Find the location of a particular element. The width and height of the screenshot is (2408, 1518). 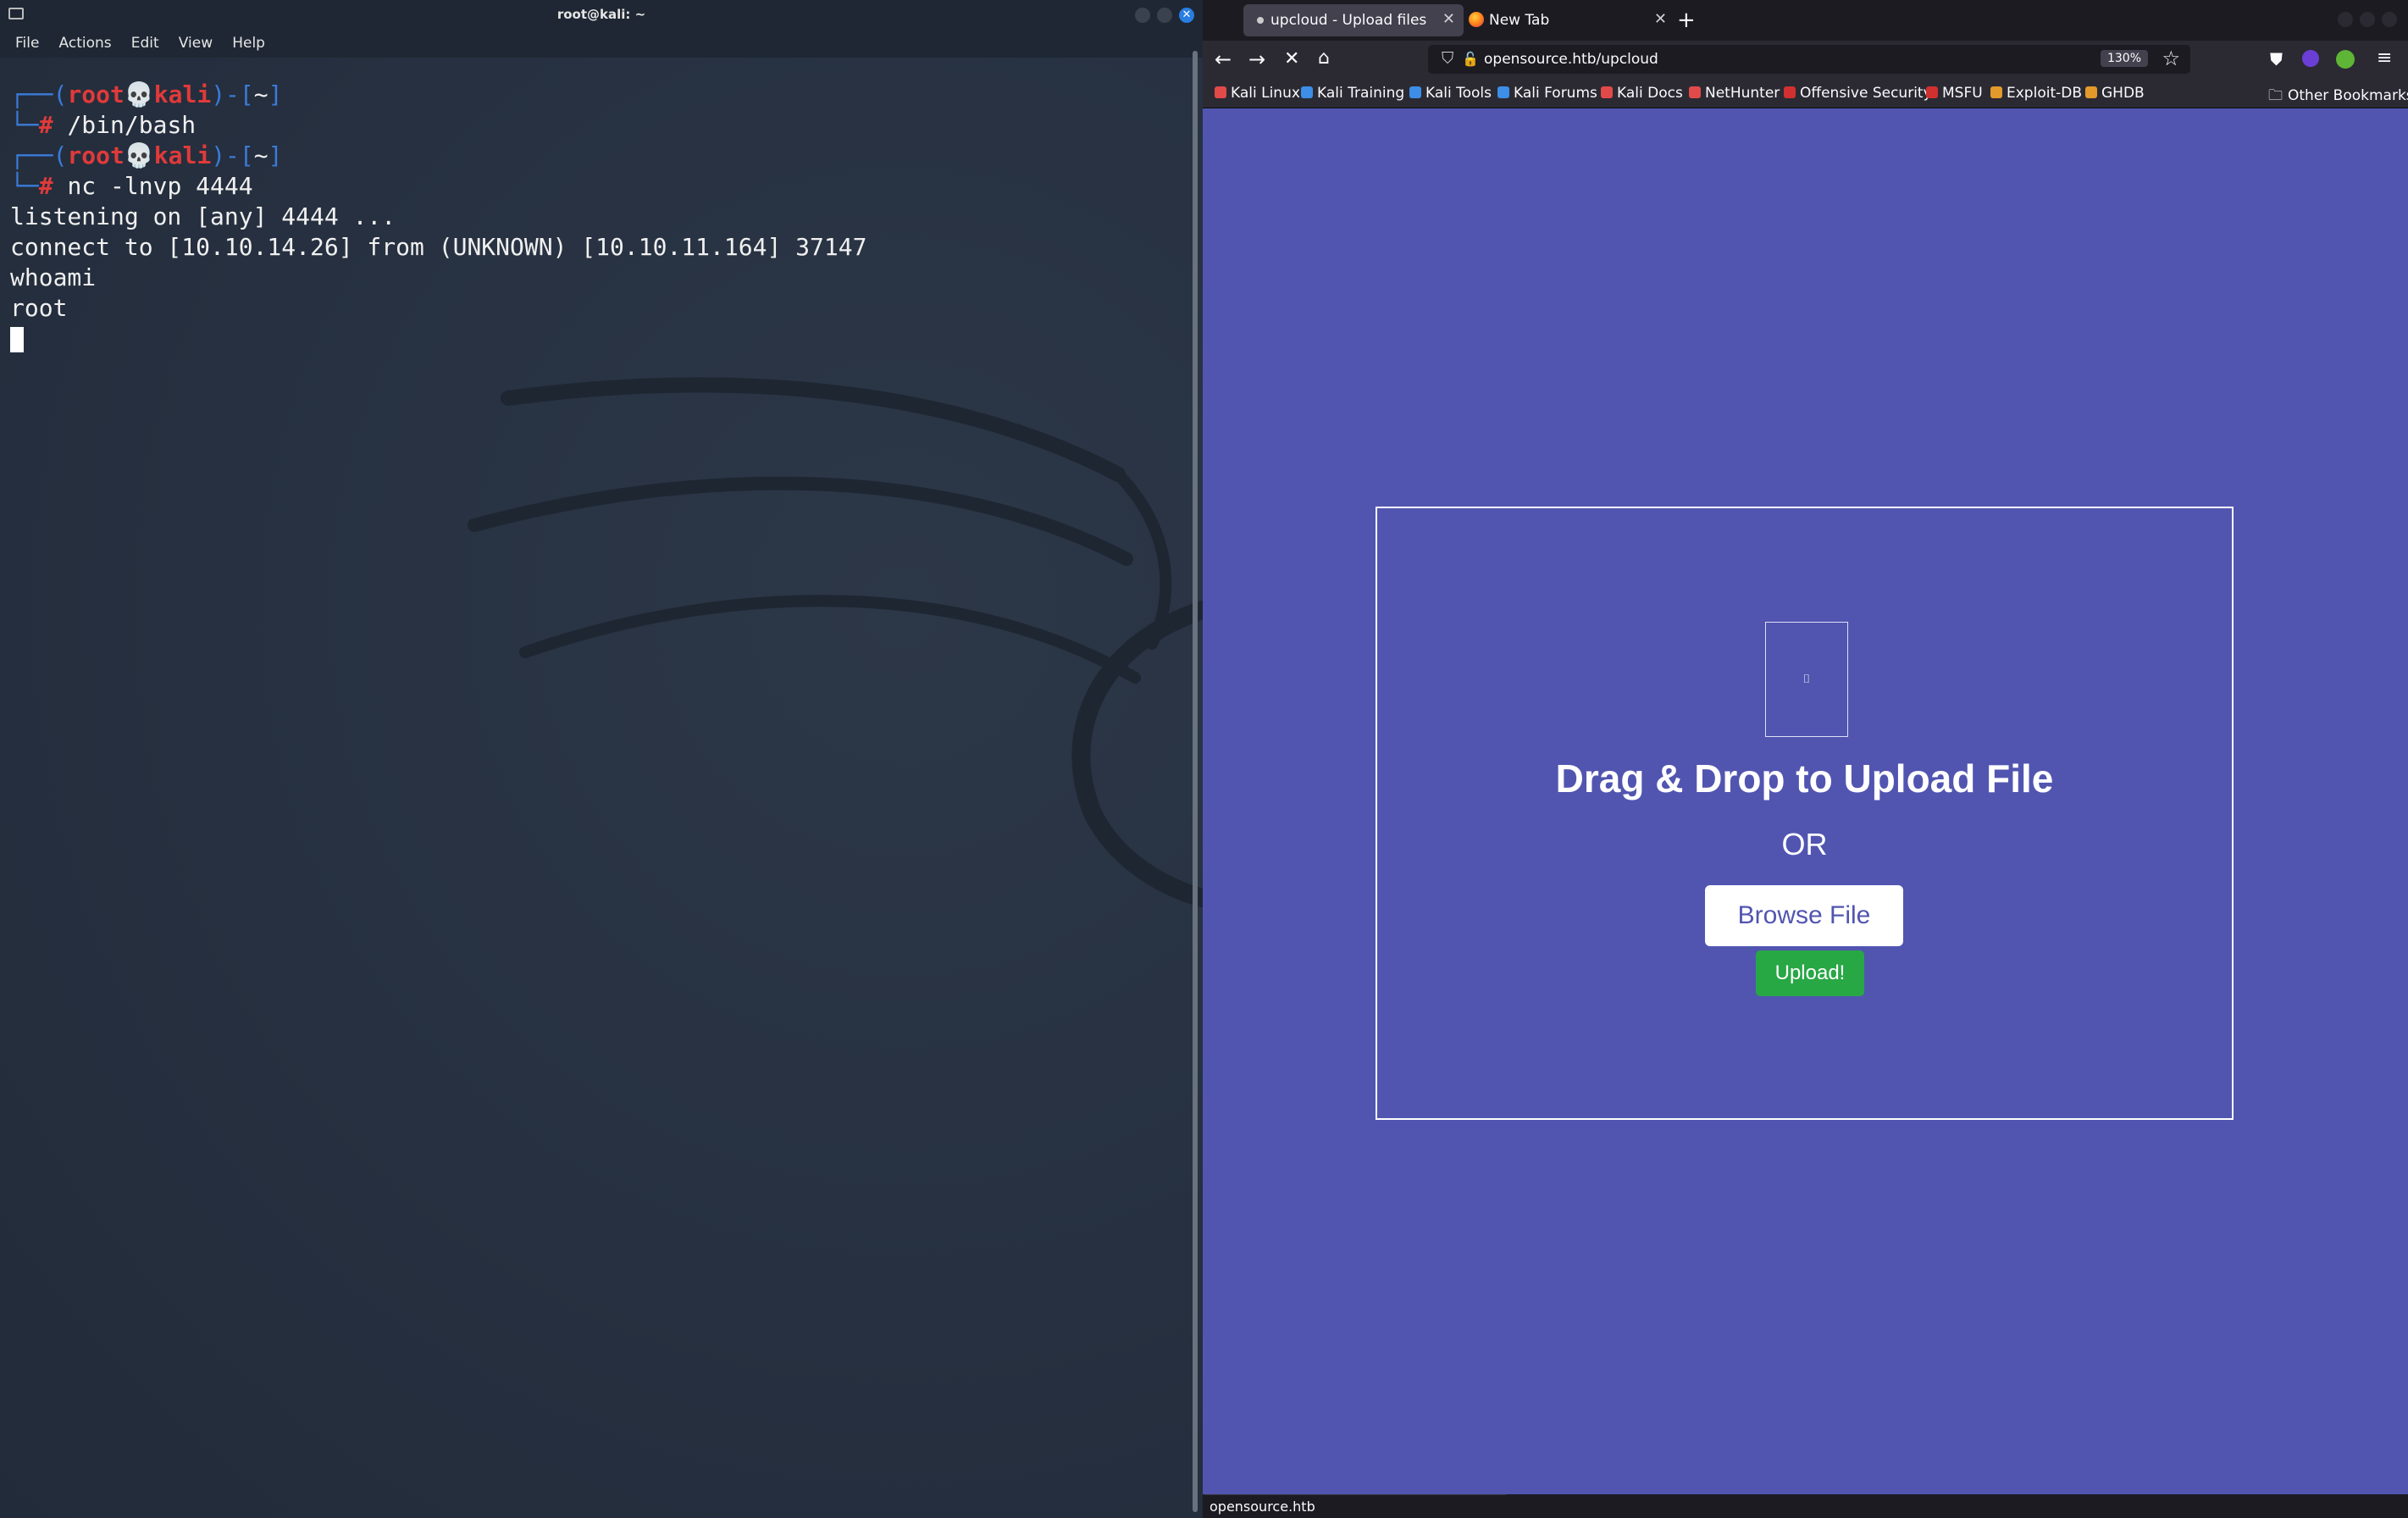

file-placeholder-icon: ⌷ is located at coordinates (1806, 679).